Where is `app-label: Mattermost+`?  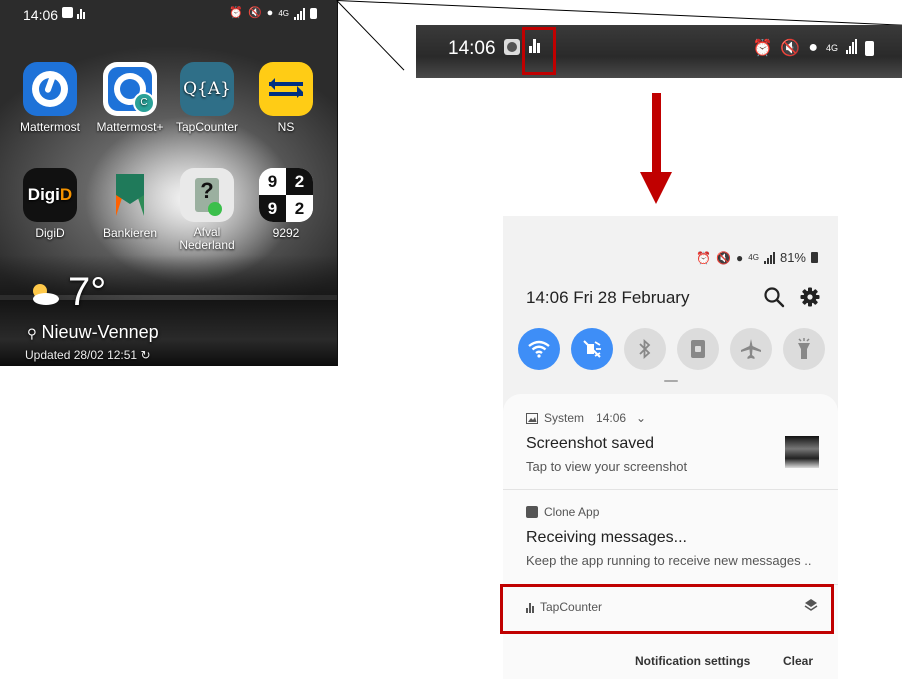 app-label: Mattermost+ is located at coordinates (130, 127).